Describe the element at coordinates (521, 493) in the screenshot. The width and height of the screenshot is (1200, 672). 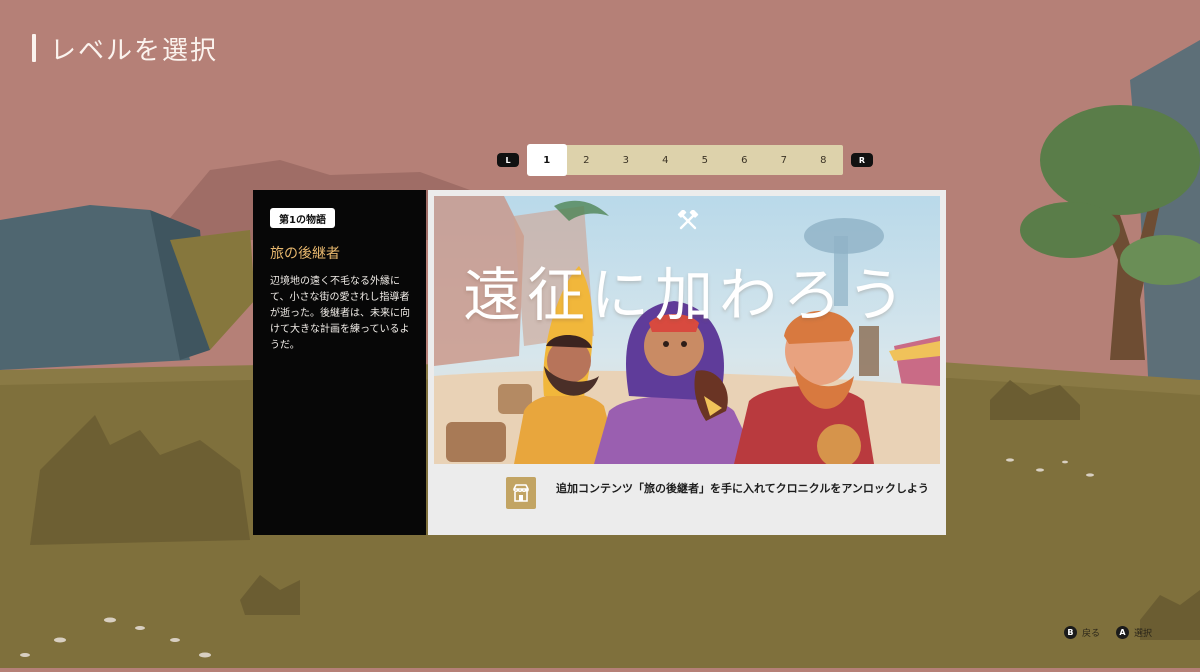
I see `store-icon` at that location.